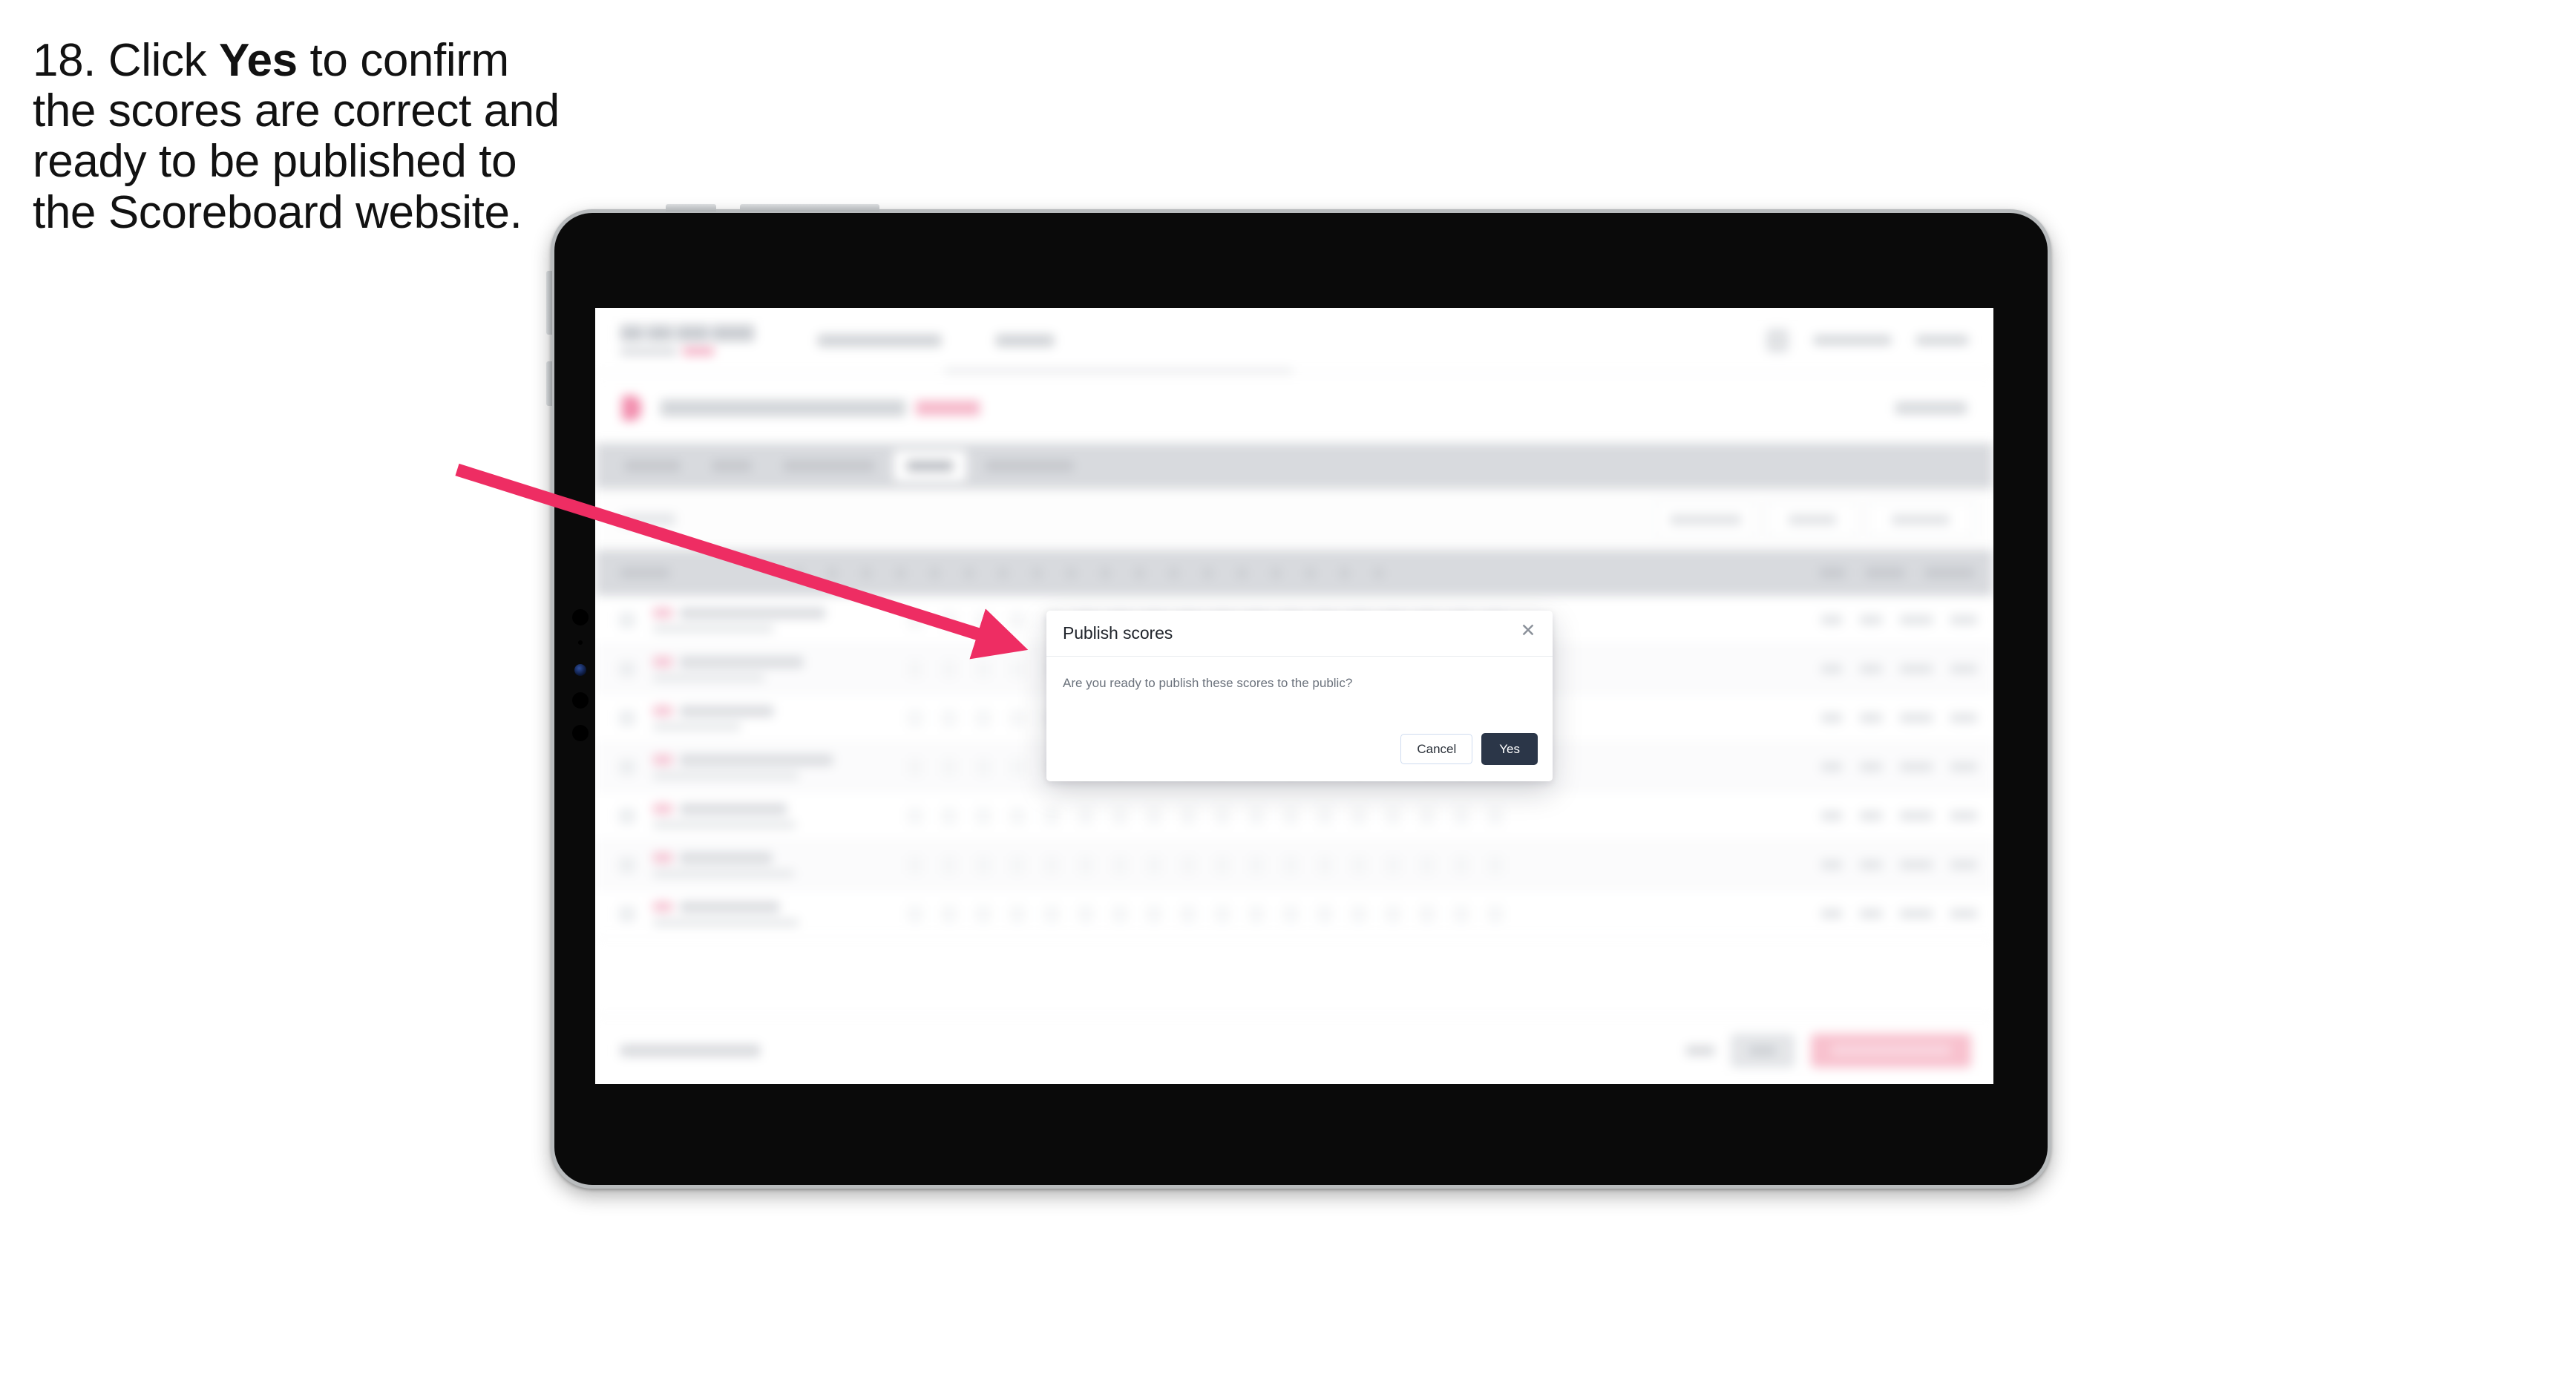  I want to click on instruction-emphasis: Yes, so click(258, 60).